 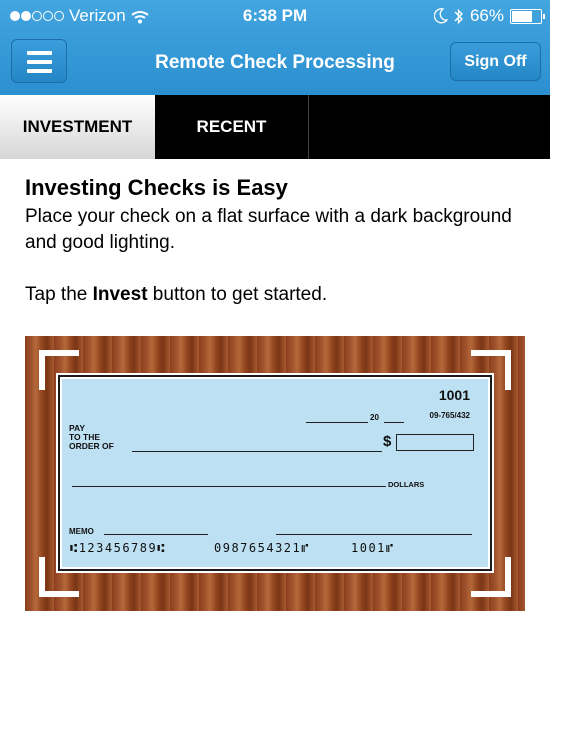 I want to click on tab-bar: INVESTMENT RECENT, so click(x=275, y=127).